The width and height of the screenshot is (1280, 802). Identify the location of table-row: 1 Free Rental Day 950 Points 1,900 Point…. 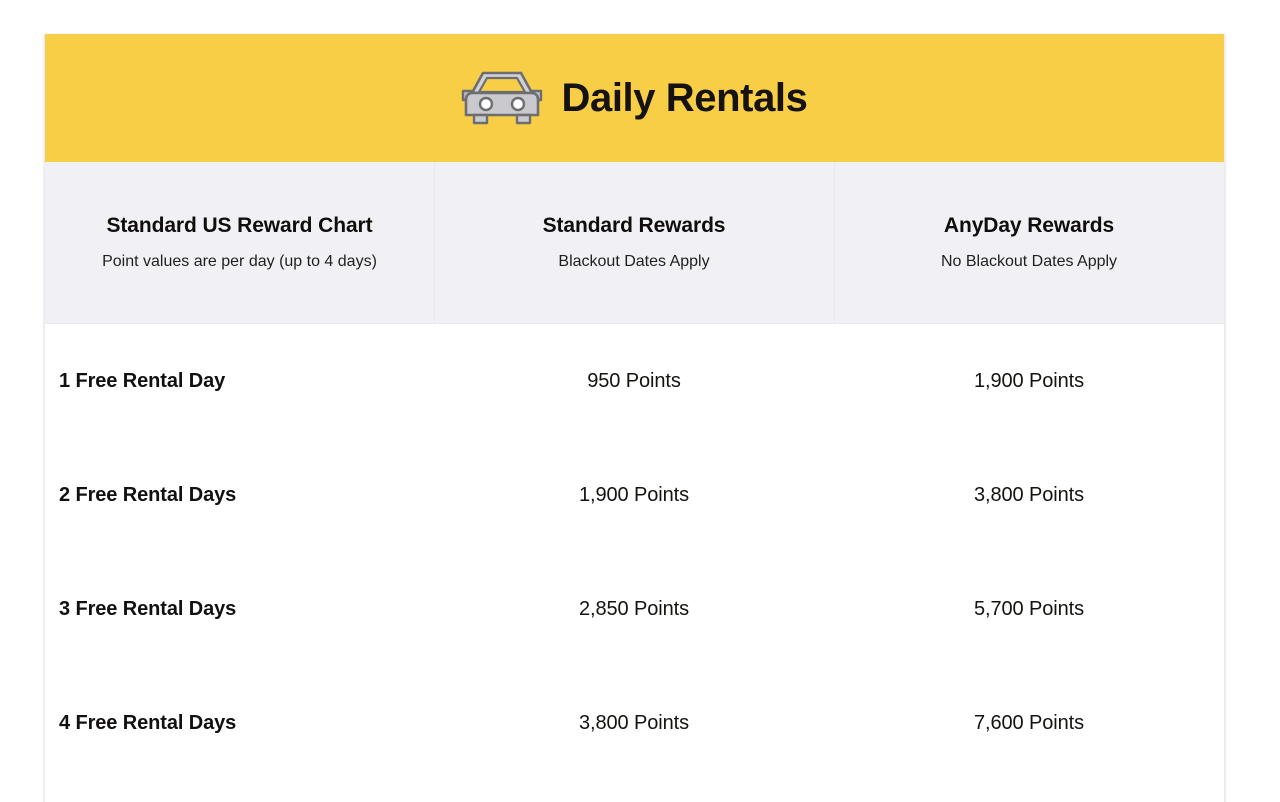
(634, 381).